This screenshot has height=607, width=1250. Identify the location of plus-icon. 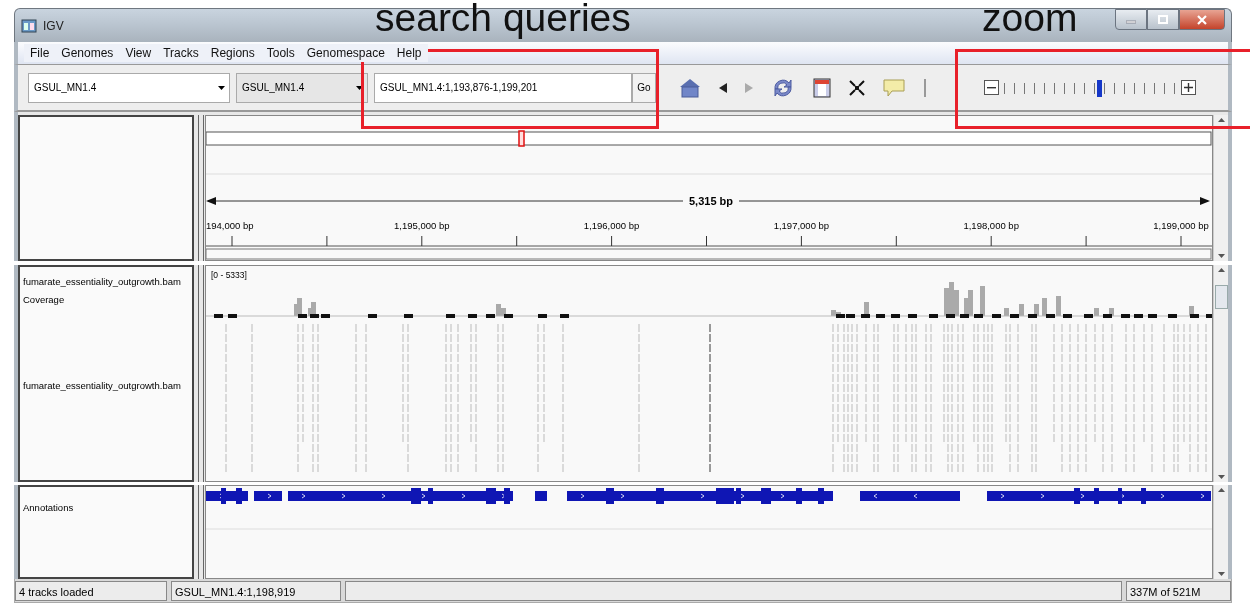
(1188, 87).